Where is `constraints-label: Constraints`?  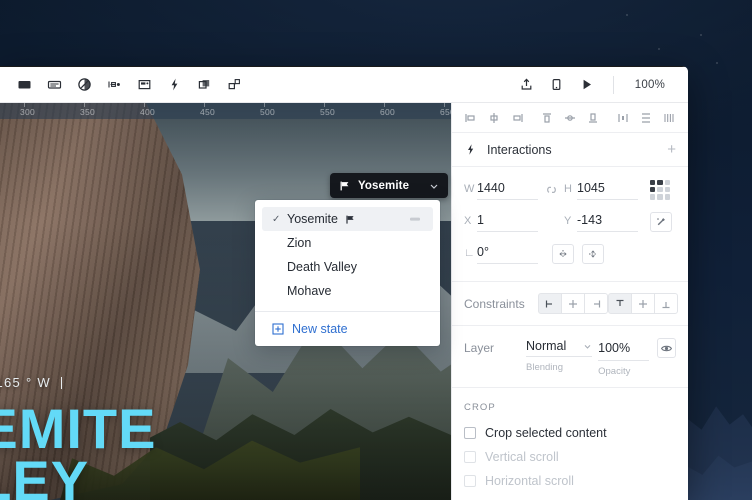
constraints-label: Constraints is located at coordinates (494, 303).